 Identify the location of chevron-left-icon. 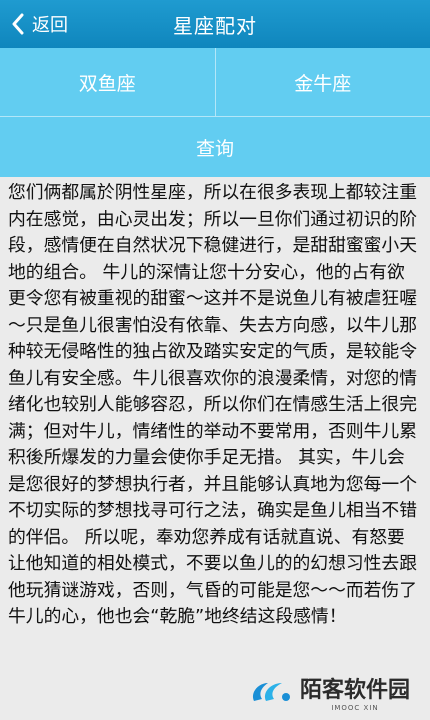
(18, 24).